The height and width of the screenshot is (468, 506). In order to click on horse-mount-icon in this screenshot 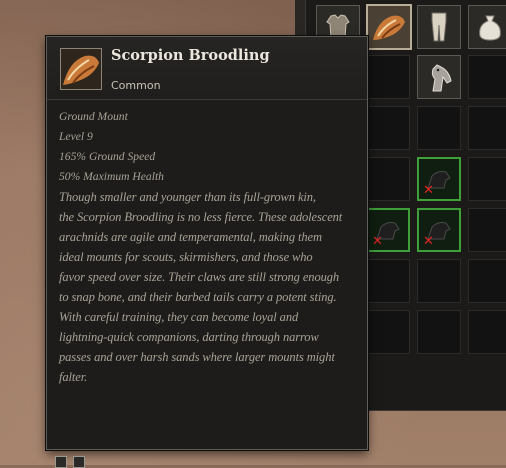, I will do `click(439, 77)`.